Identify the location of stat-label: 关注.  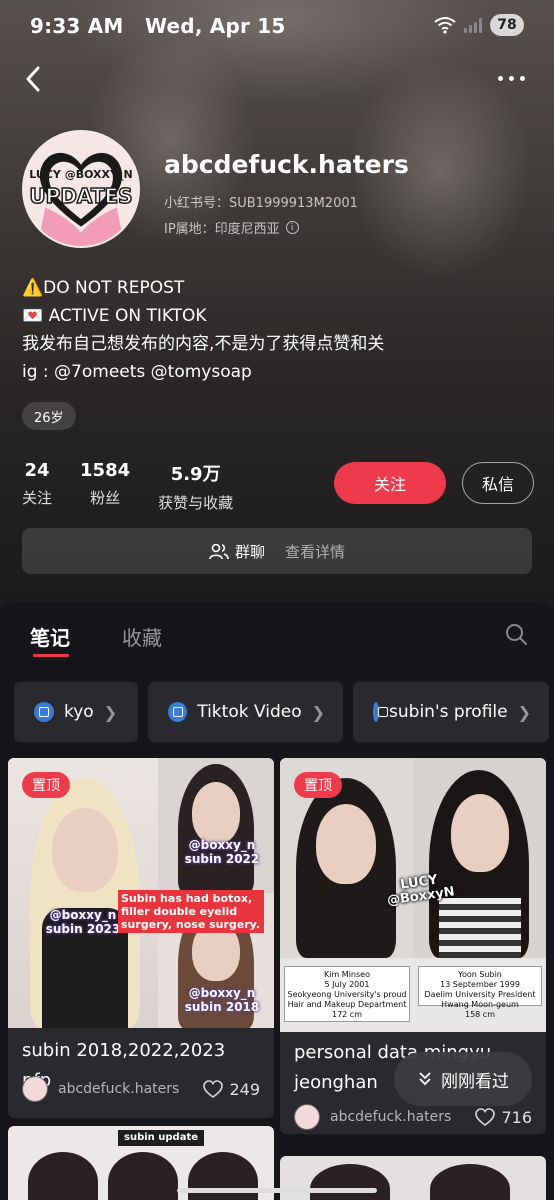
(37, 498).